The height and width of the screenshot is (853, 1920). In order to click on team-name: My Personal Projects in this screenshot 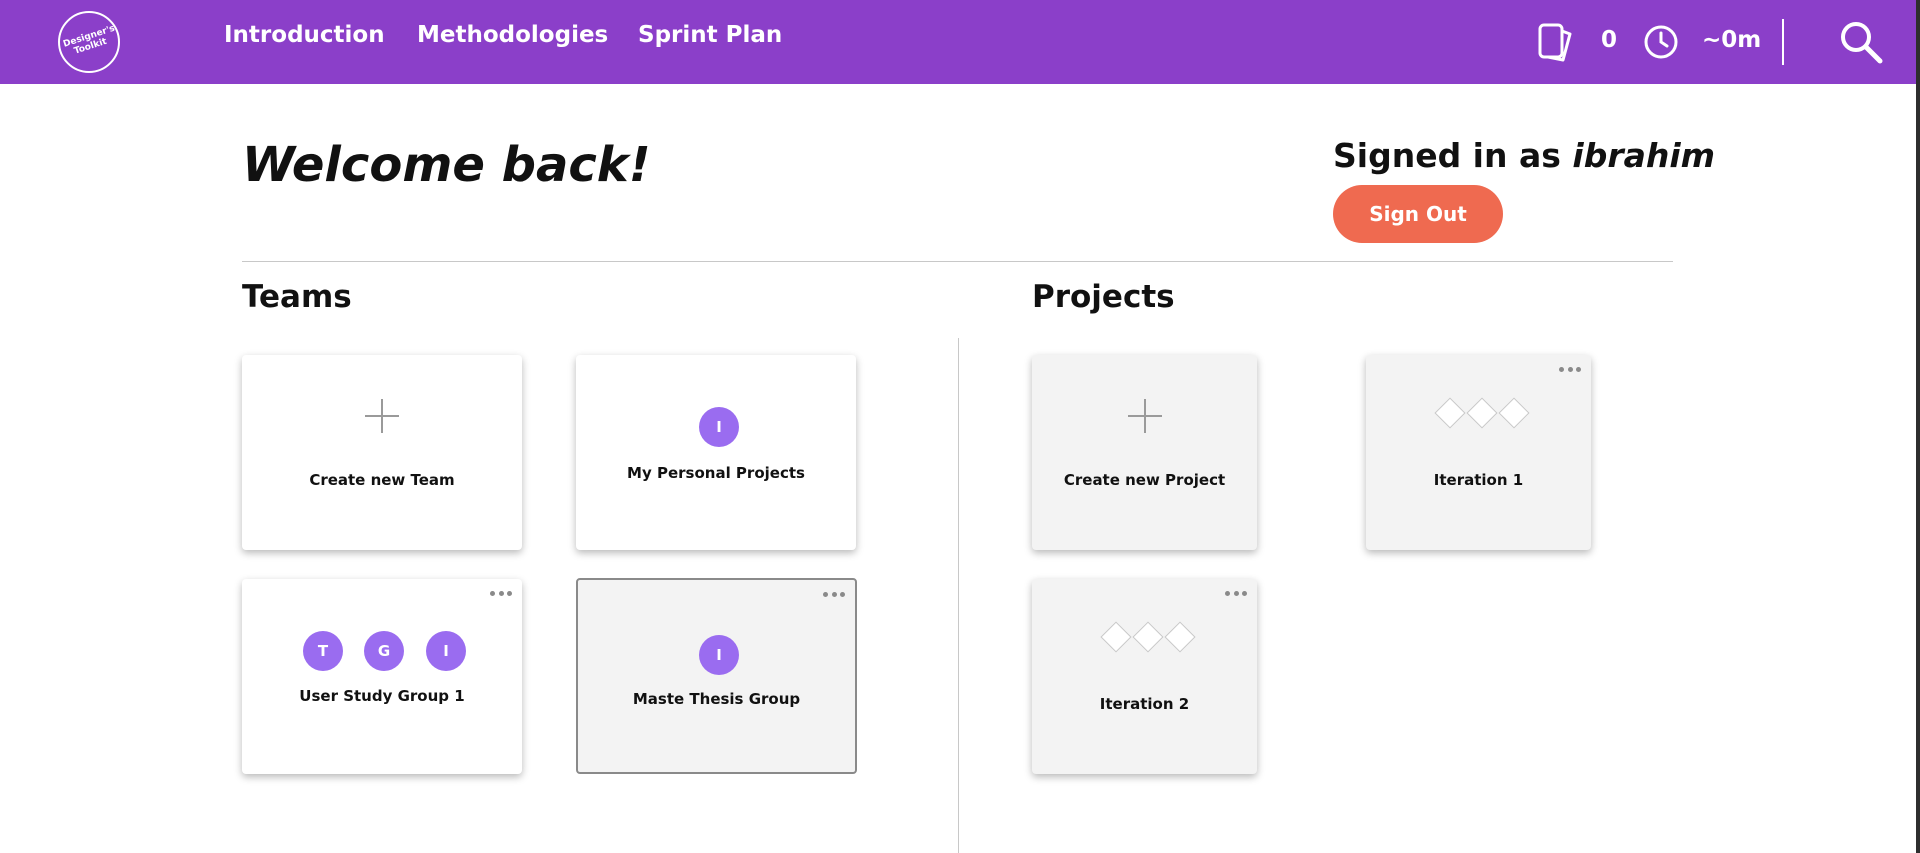, I will do `click(716, 473)`.